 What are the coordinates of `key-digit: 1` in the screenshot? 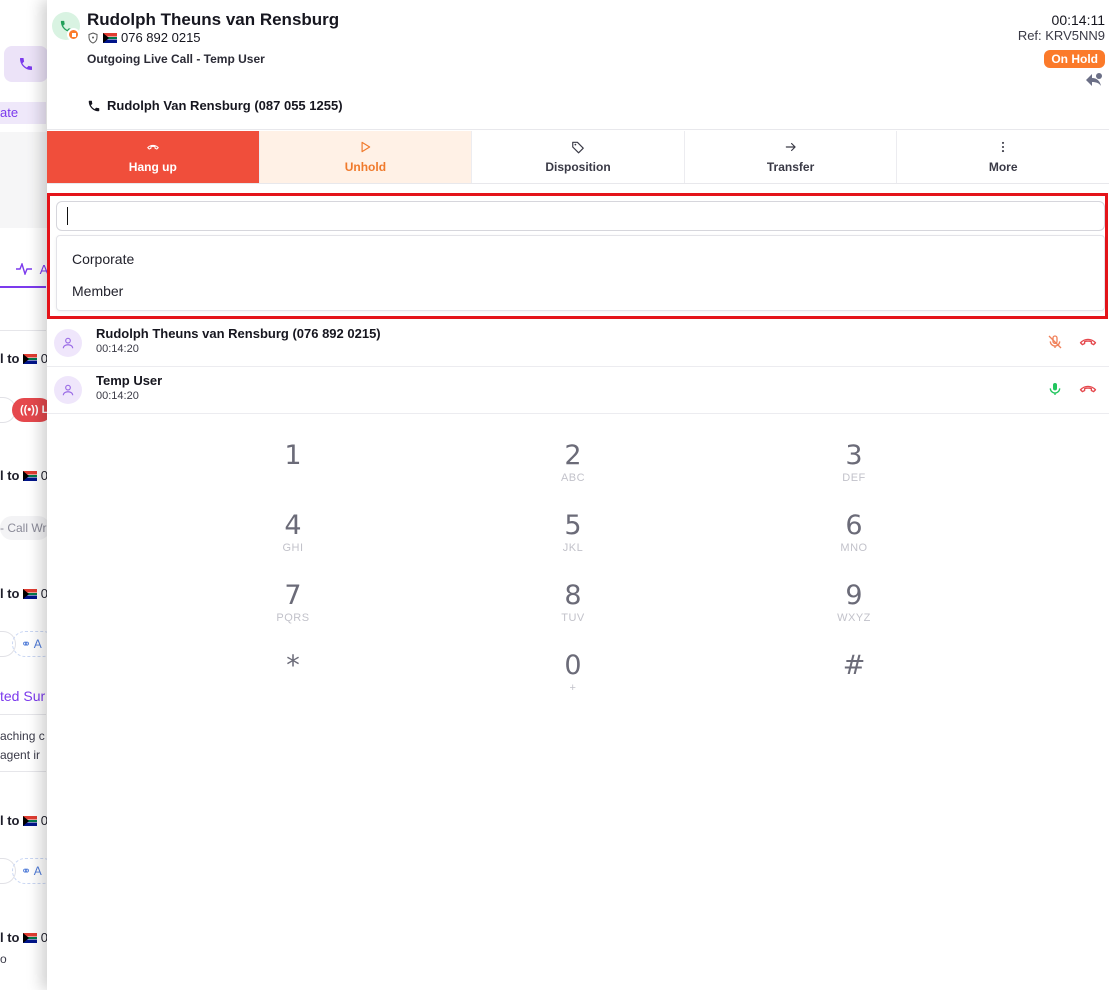 It's located at (293, 455).